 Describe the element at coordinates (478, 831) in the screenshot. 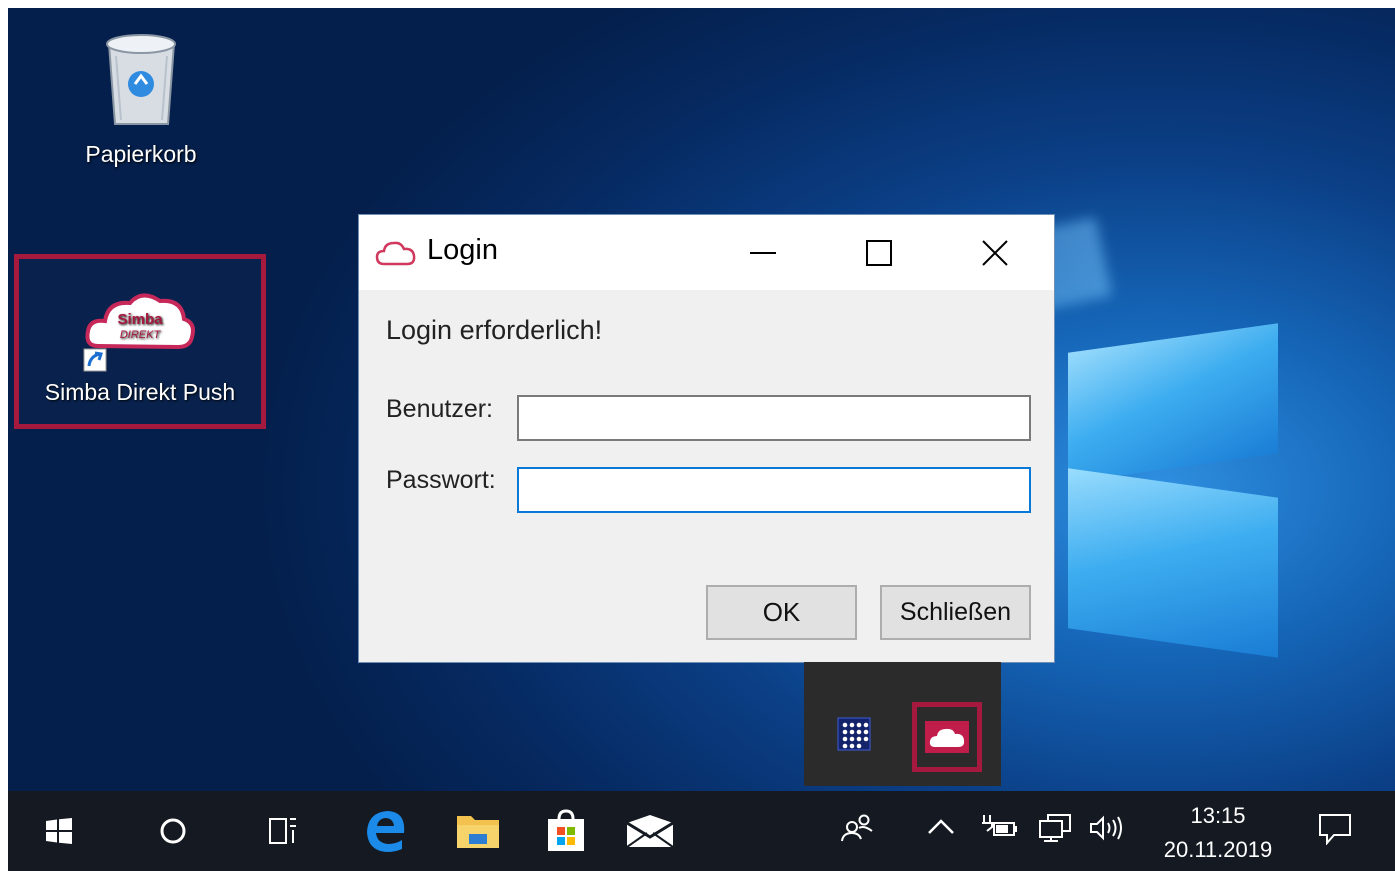

I see `file-explorer-icon` at that location.